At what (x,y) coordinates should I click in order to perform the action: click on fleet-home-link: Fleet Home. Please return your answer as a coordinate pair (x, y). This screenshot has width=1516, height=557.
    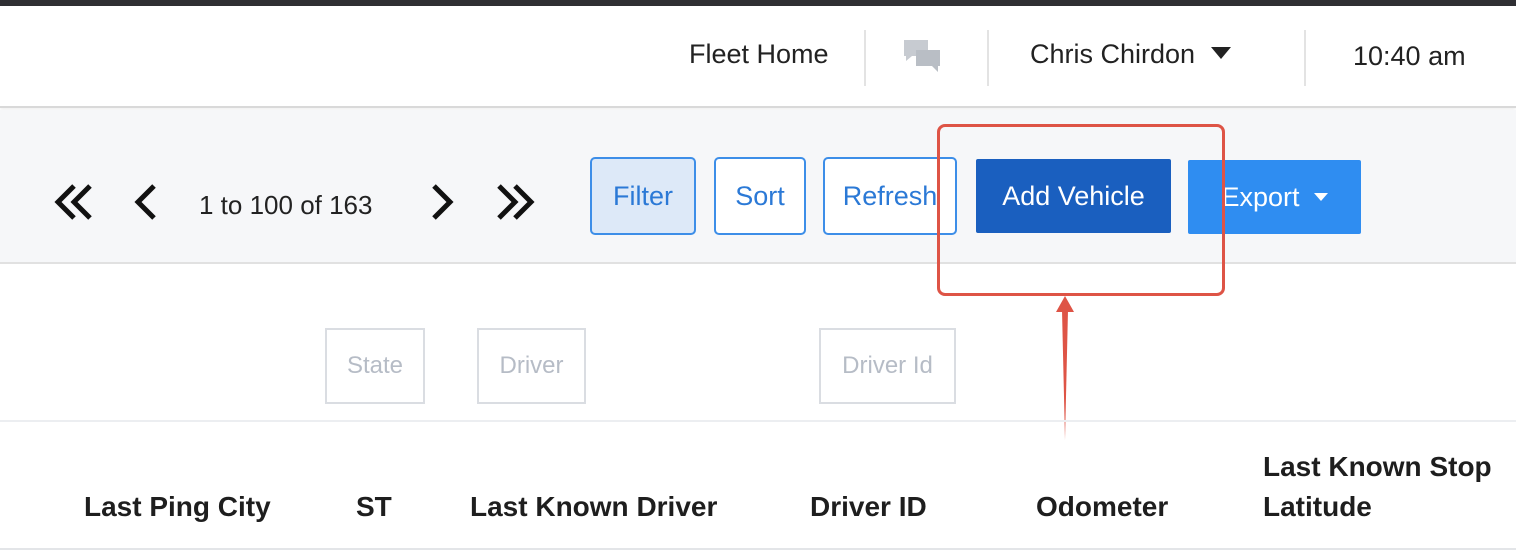
    Looking at the image, I should click on (759, 54).